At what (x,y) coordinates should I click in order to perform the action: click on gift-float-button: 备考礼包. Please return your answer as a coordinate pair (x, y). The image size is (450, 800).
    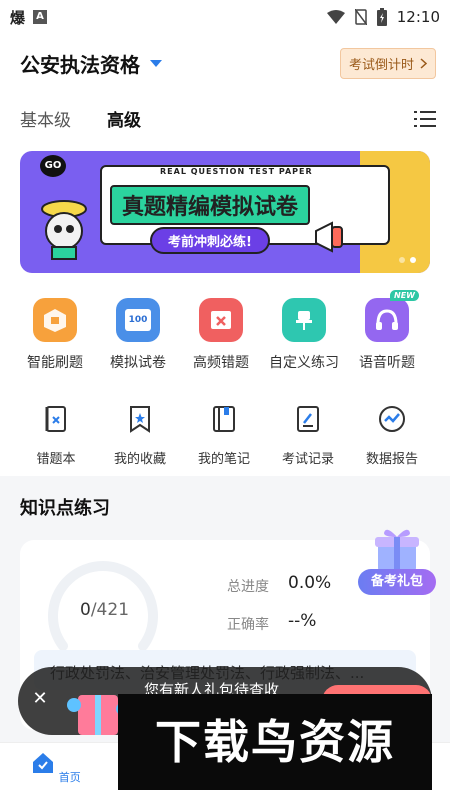
    Looking at the image, I should click on (397, 565).